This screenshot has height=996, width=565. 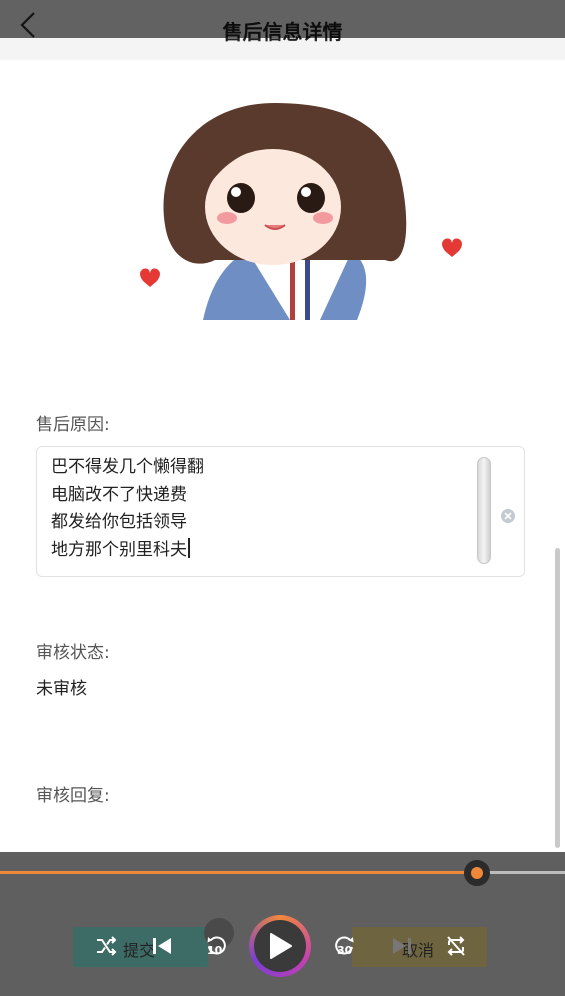 I want to click on reason-line: 都发给你包括领导, so click(x=119, y=522).